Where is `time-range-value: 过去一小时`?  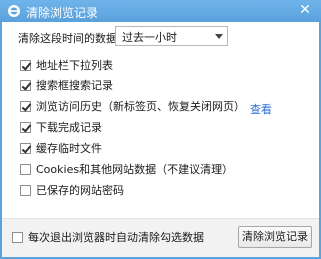
time-range-value: 过去一小时 is located at coordinates (149, 37).